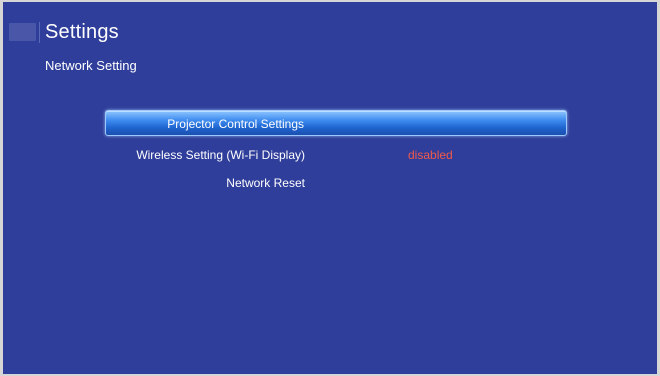 The image size is (660, 376). I want to click on title-divider, so click(39, 32).